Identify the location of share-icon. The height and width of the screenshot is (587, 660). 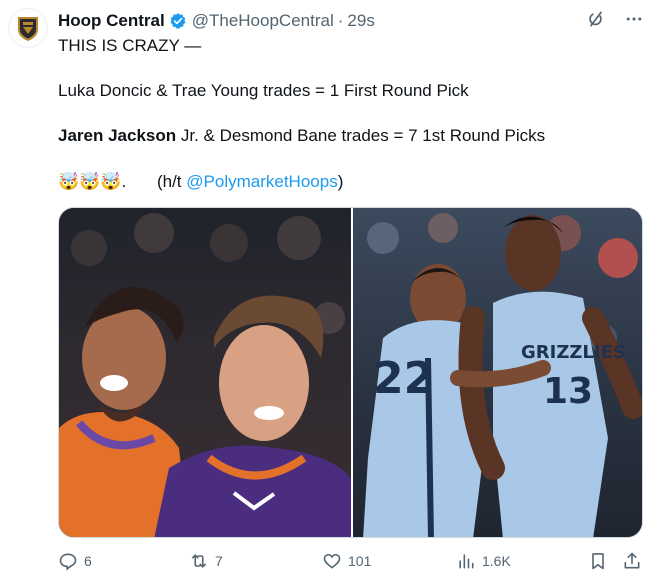
(632, 560).